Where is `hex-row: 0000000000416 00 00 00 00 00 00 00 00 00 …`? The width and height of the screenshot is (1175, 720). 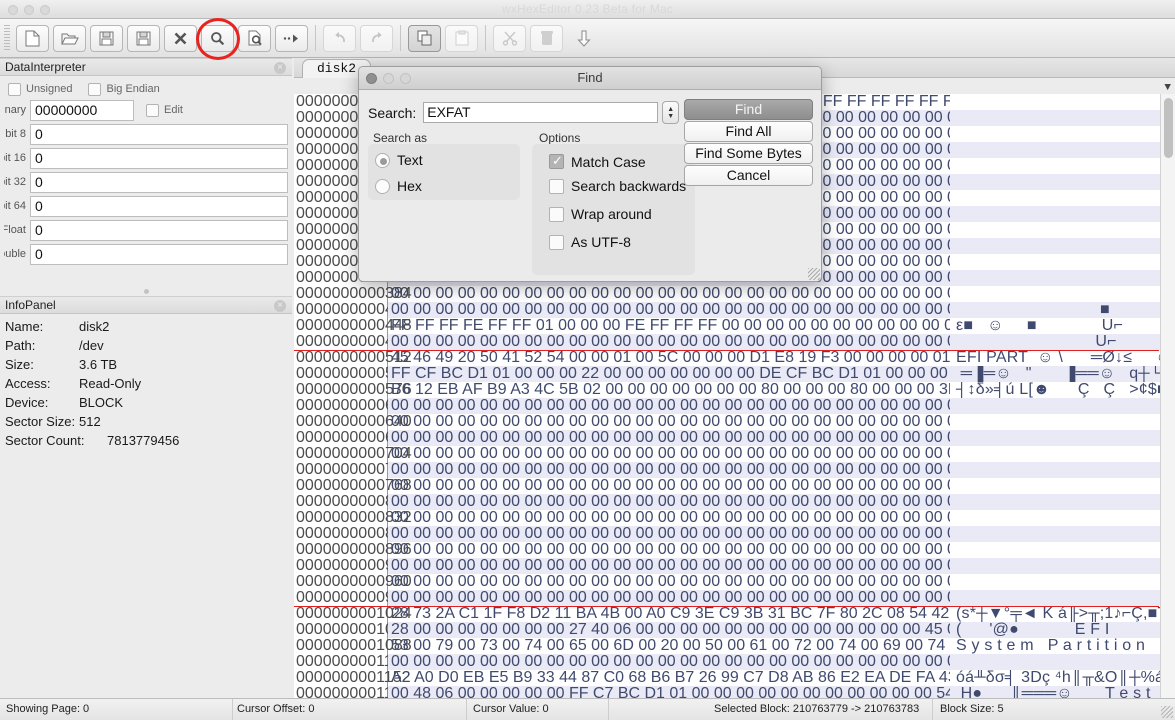 hex-row: 0000000000416 00 00 00 00 00 00 00 00 00 … is located at coordinates (734, 310).